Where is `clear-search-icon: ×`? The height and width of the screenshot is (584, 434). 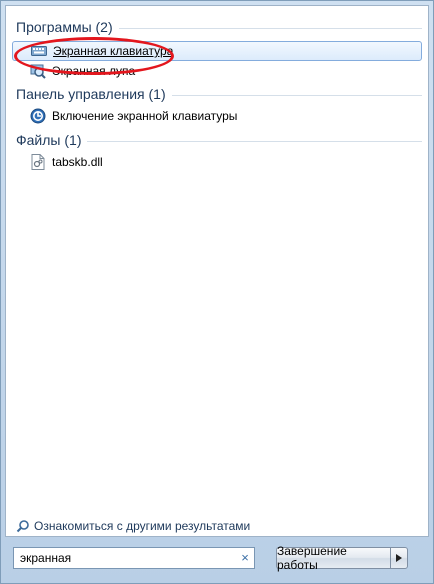
clear-search-icon: × is located at coordinates (245, 558).